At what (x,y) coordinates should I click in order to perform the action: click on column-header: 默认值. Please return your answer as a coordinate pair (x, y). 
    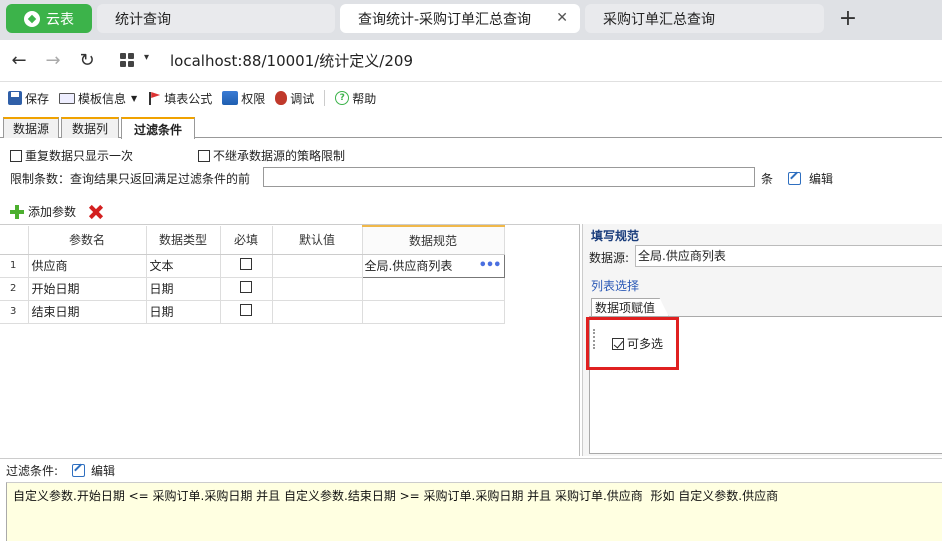
    Looking at the image, I should click on (317, 240).